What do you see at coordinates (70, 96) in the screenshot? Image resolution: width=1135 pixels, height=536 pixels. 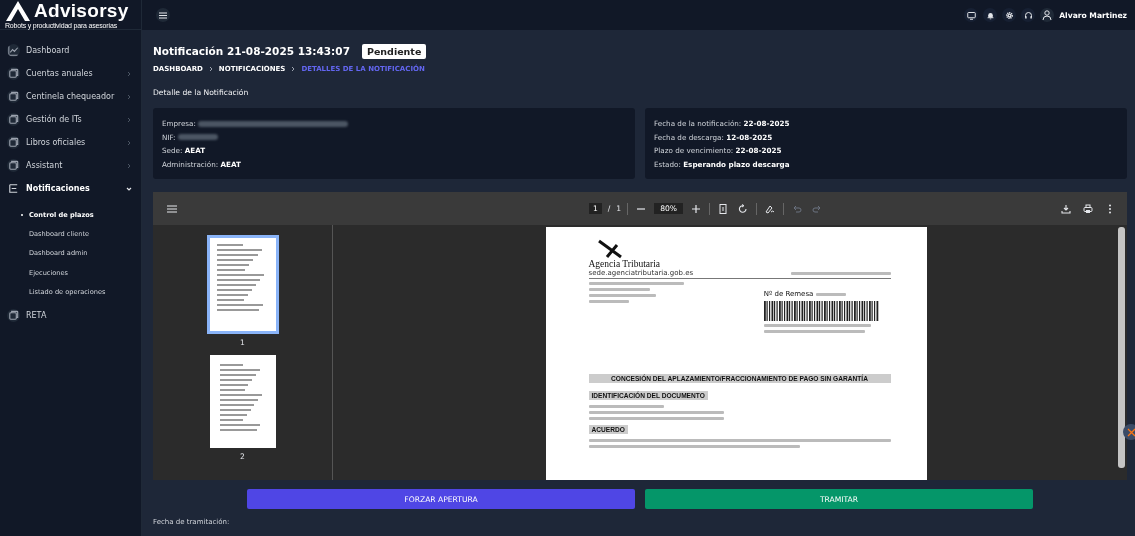 I see `sidebar-item: Centinela chequeador` at bounding box center [70, 96].